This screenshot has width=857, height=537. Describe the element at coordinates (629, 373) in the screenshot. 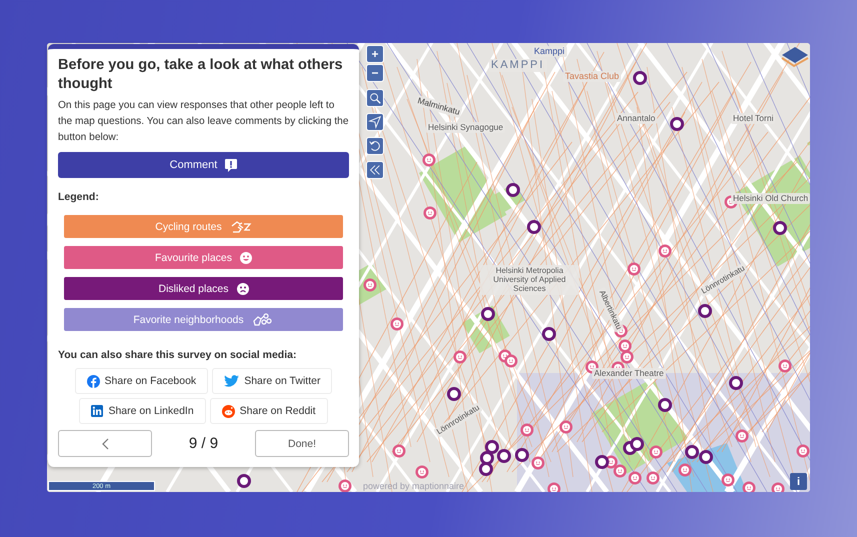

I see `map-label: Alexander Theatre` at that location.